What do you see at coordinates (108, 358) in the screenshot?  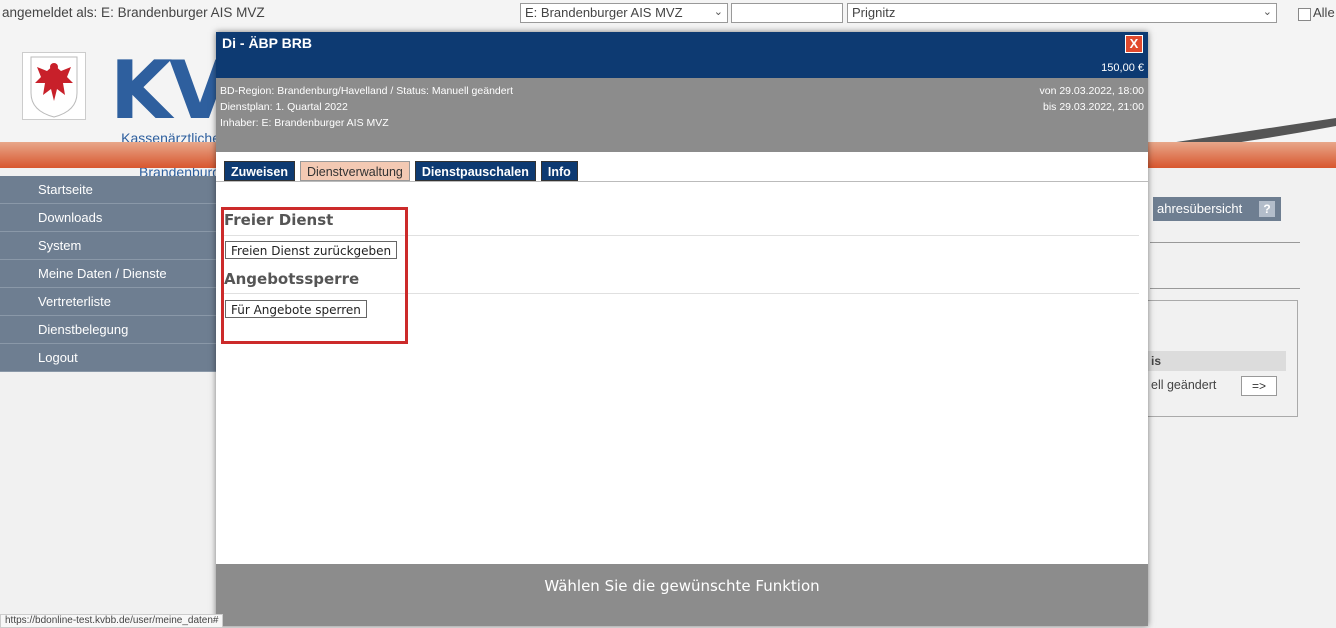 I see `sidebar-item-logout: Logout` at bounding box center [108, 358].